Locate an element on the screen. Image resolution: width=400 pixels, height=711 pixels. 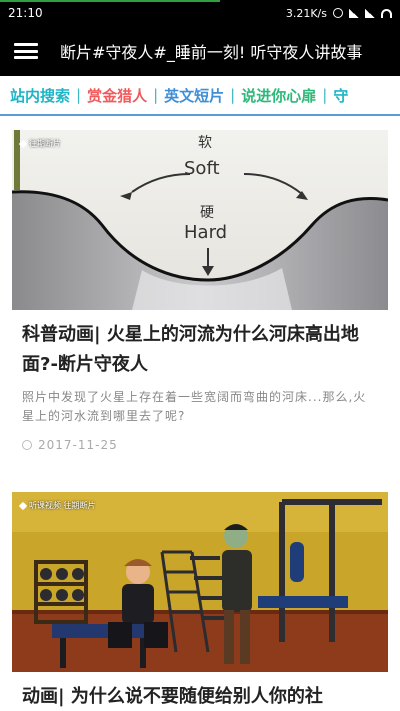
article-date-text: 2017-11-25 is located at coordinates (78, 445).